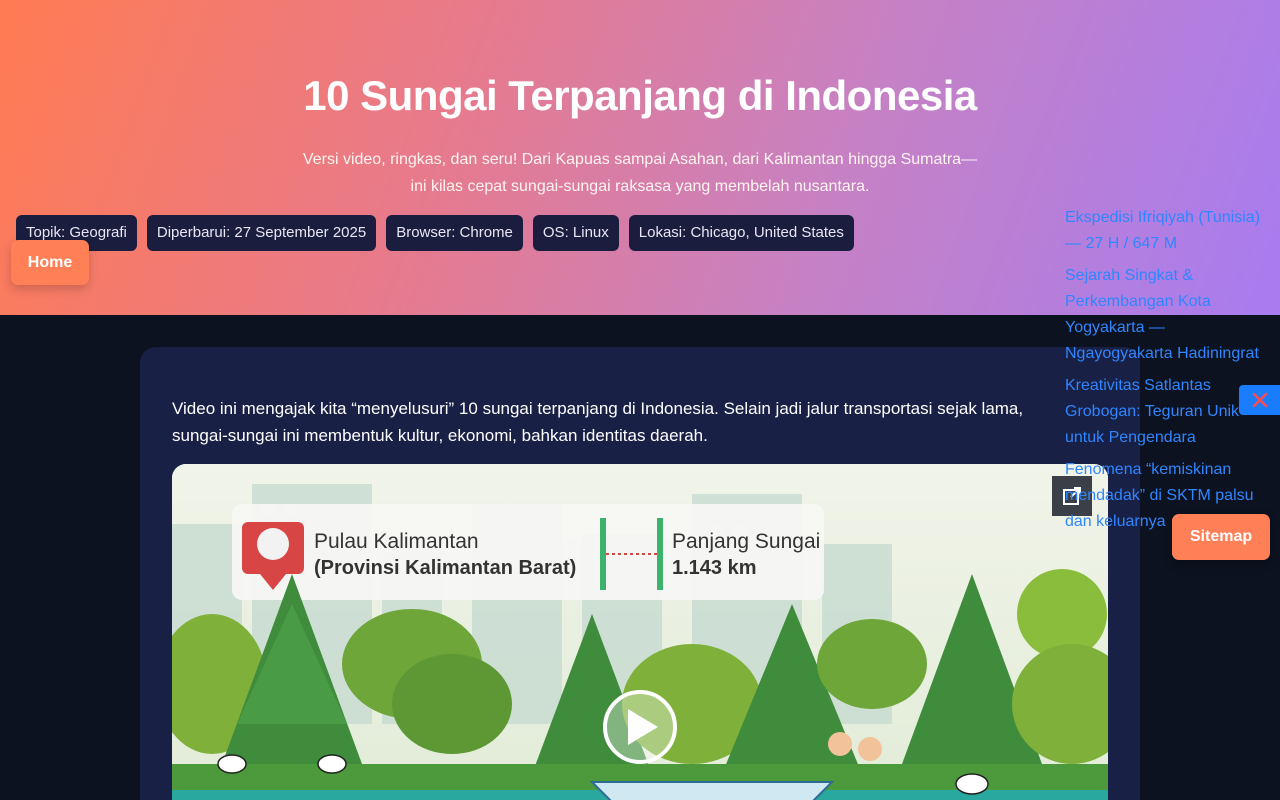 The image size is (1280, 800). I want to click on video-island-line2: (Provinsi Kalimantan Barat), so click(445, 568).